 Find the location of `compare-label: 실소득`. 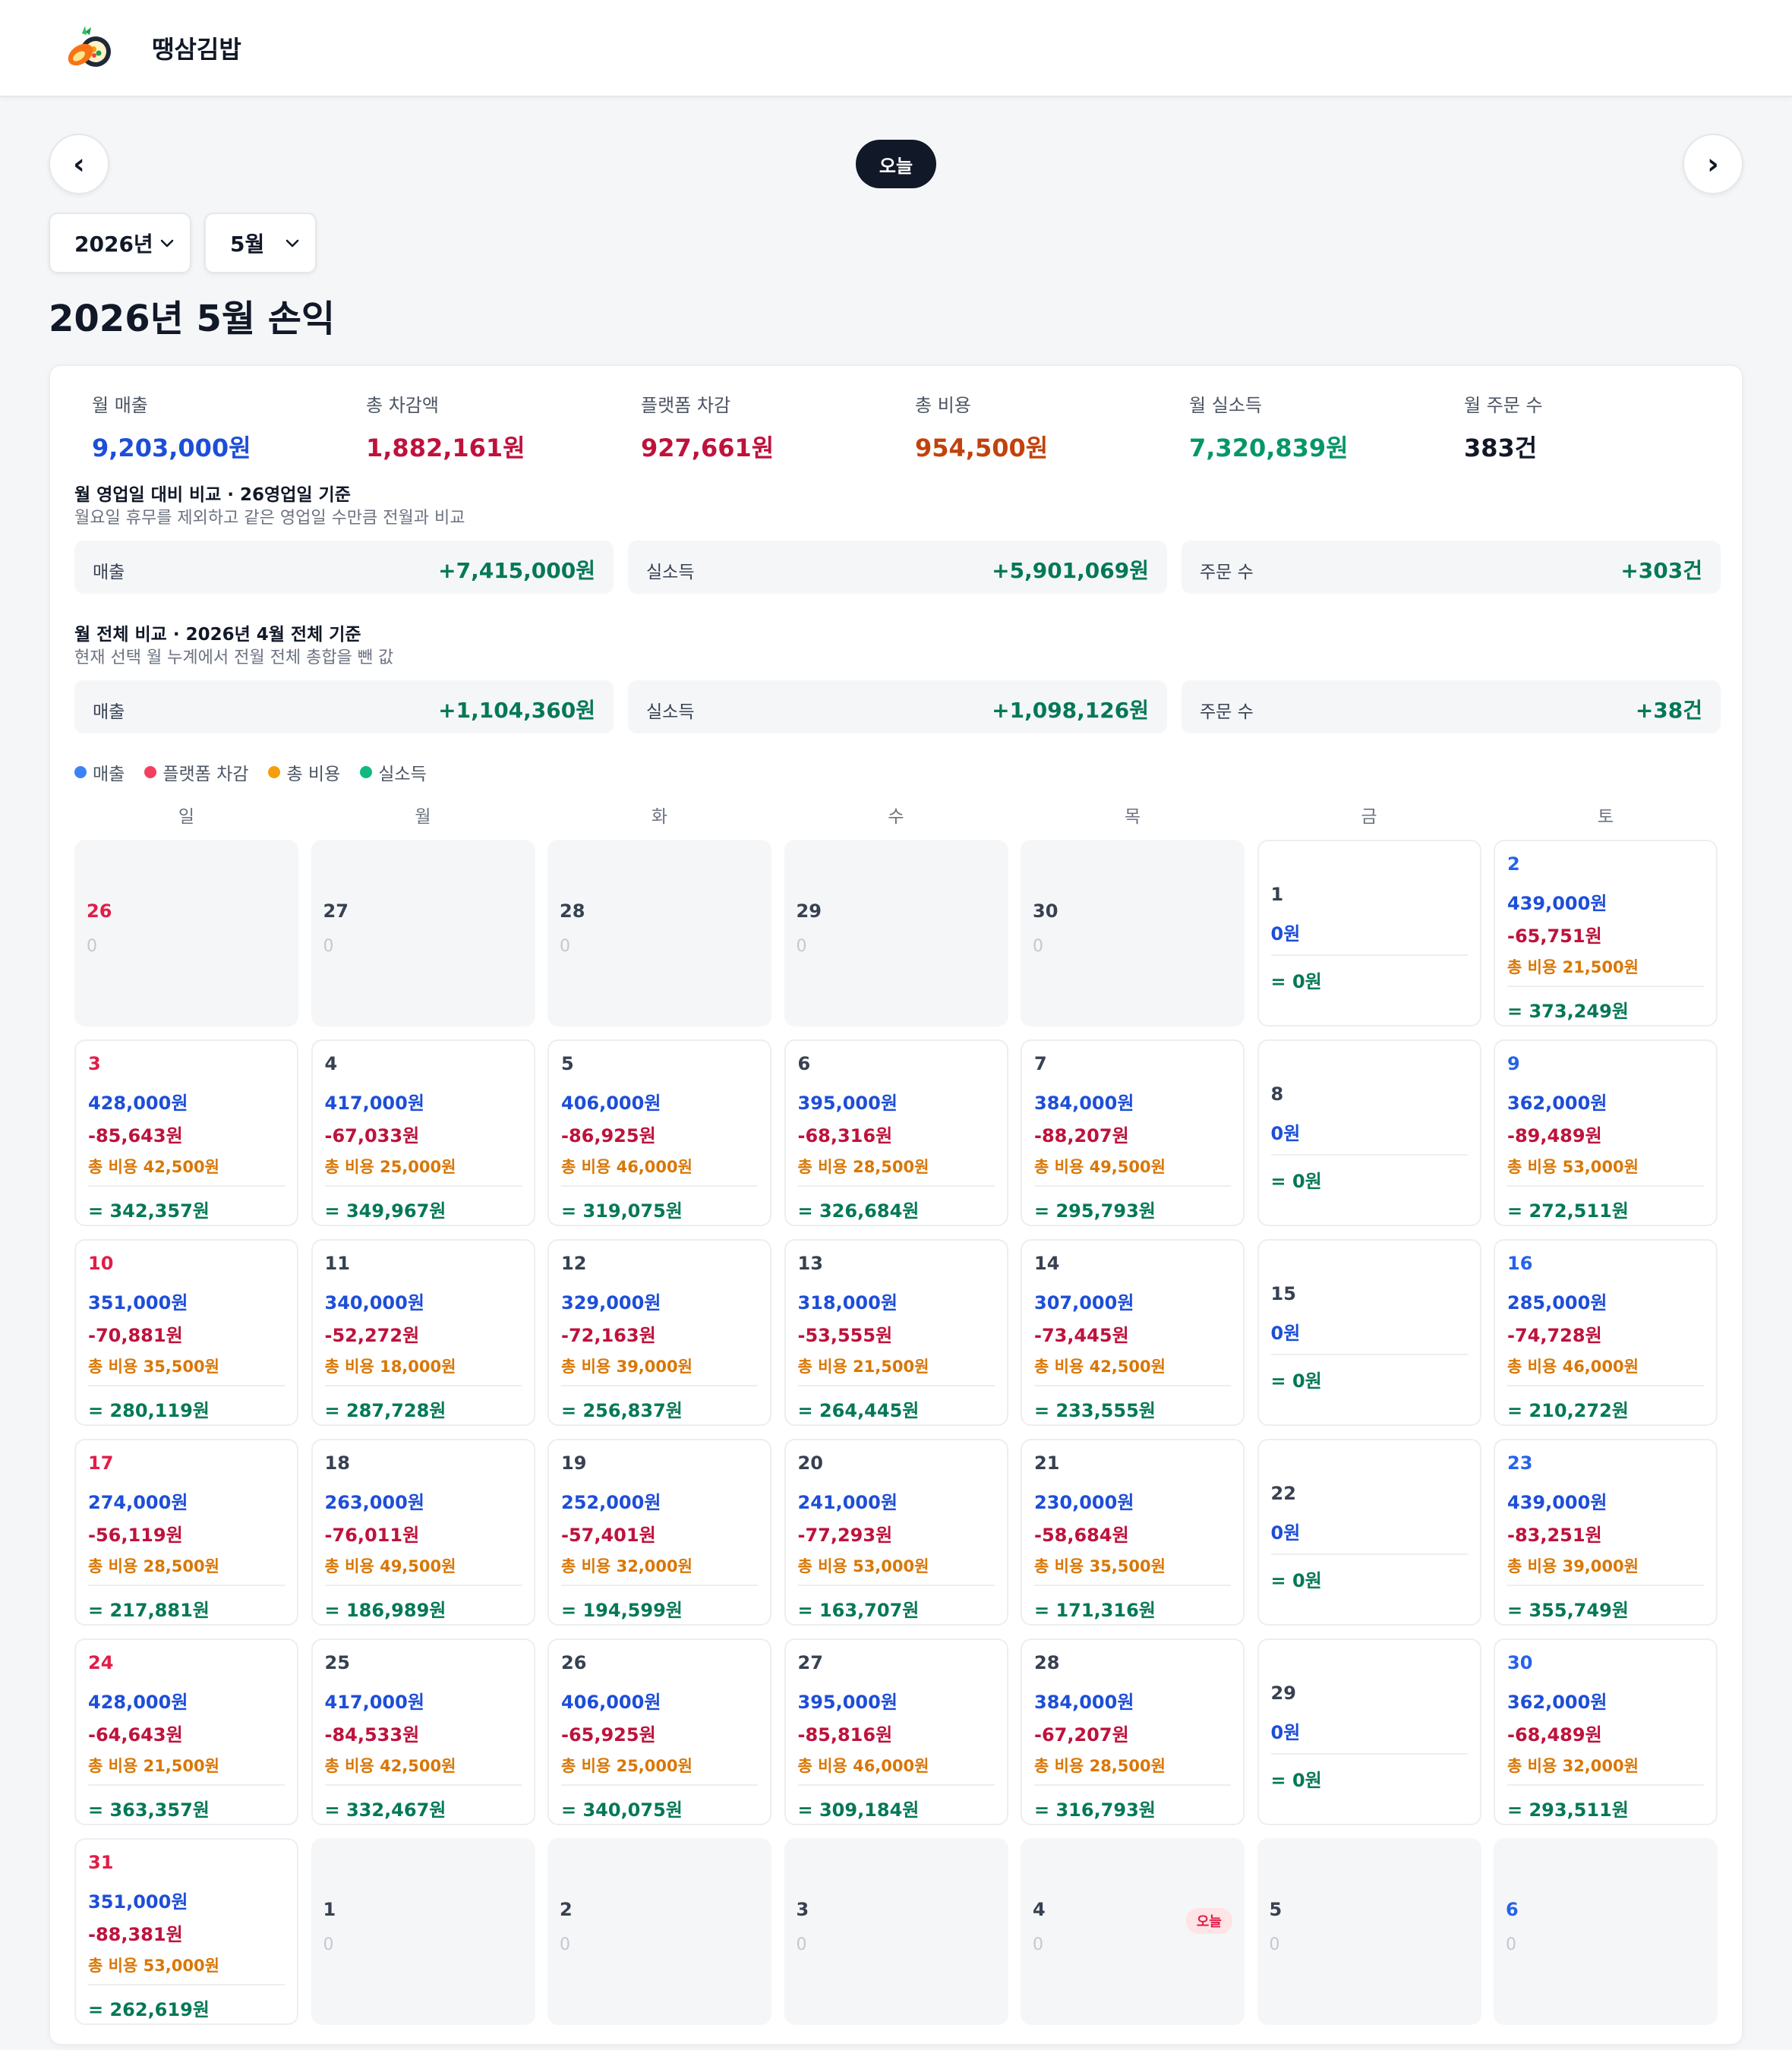

compare-label: 실소득 is located at coordinates (671, 712).